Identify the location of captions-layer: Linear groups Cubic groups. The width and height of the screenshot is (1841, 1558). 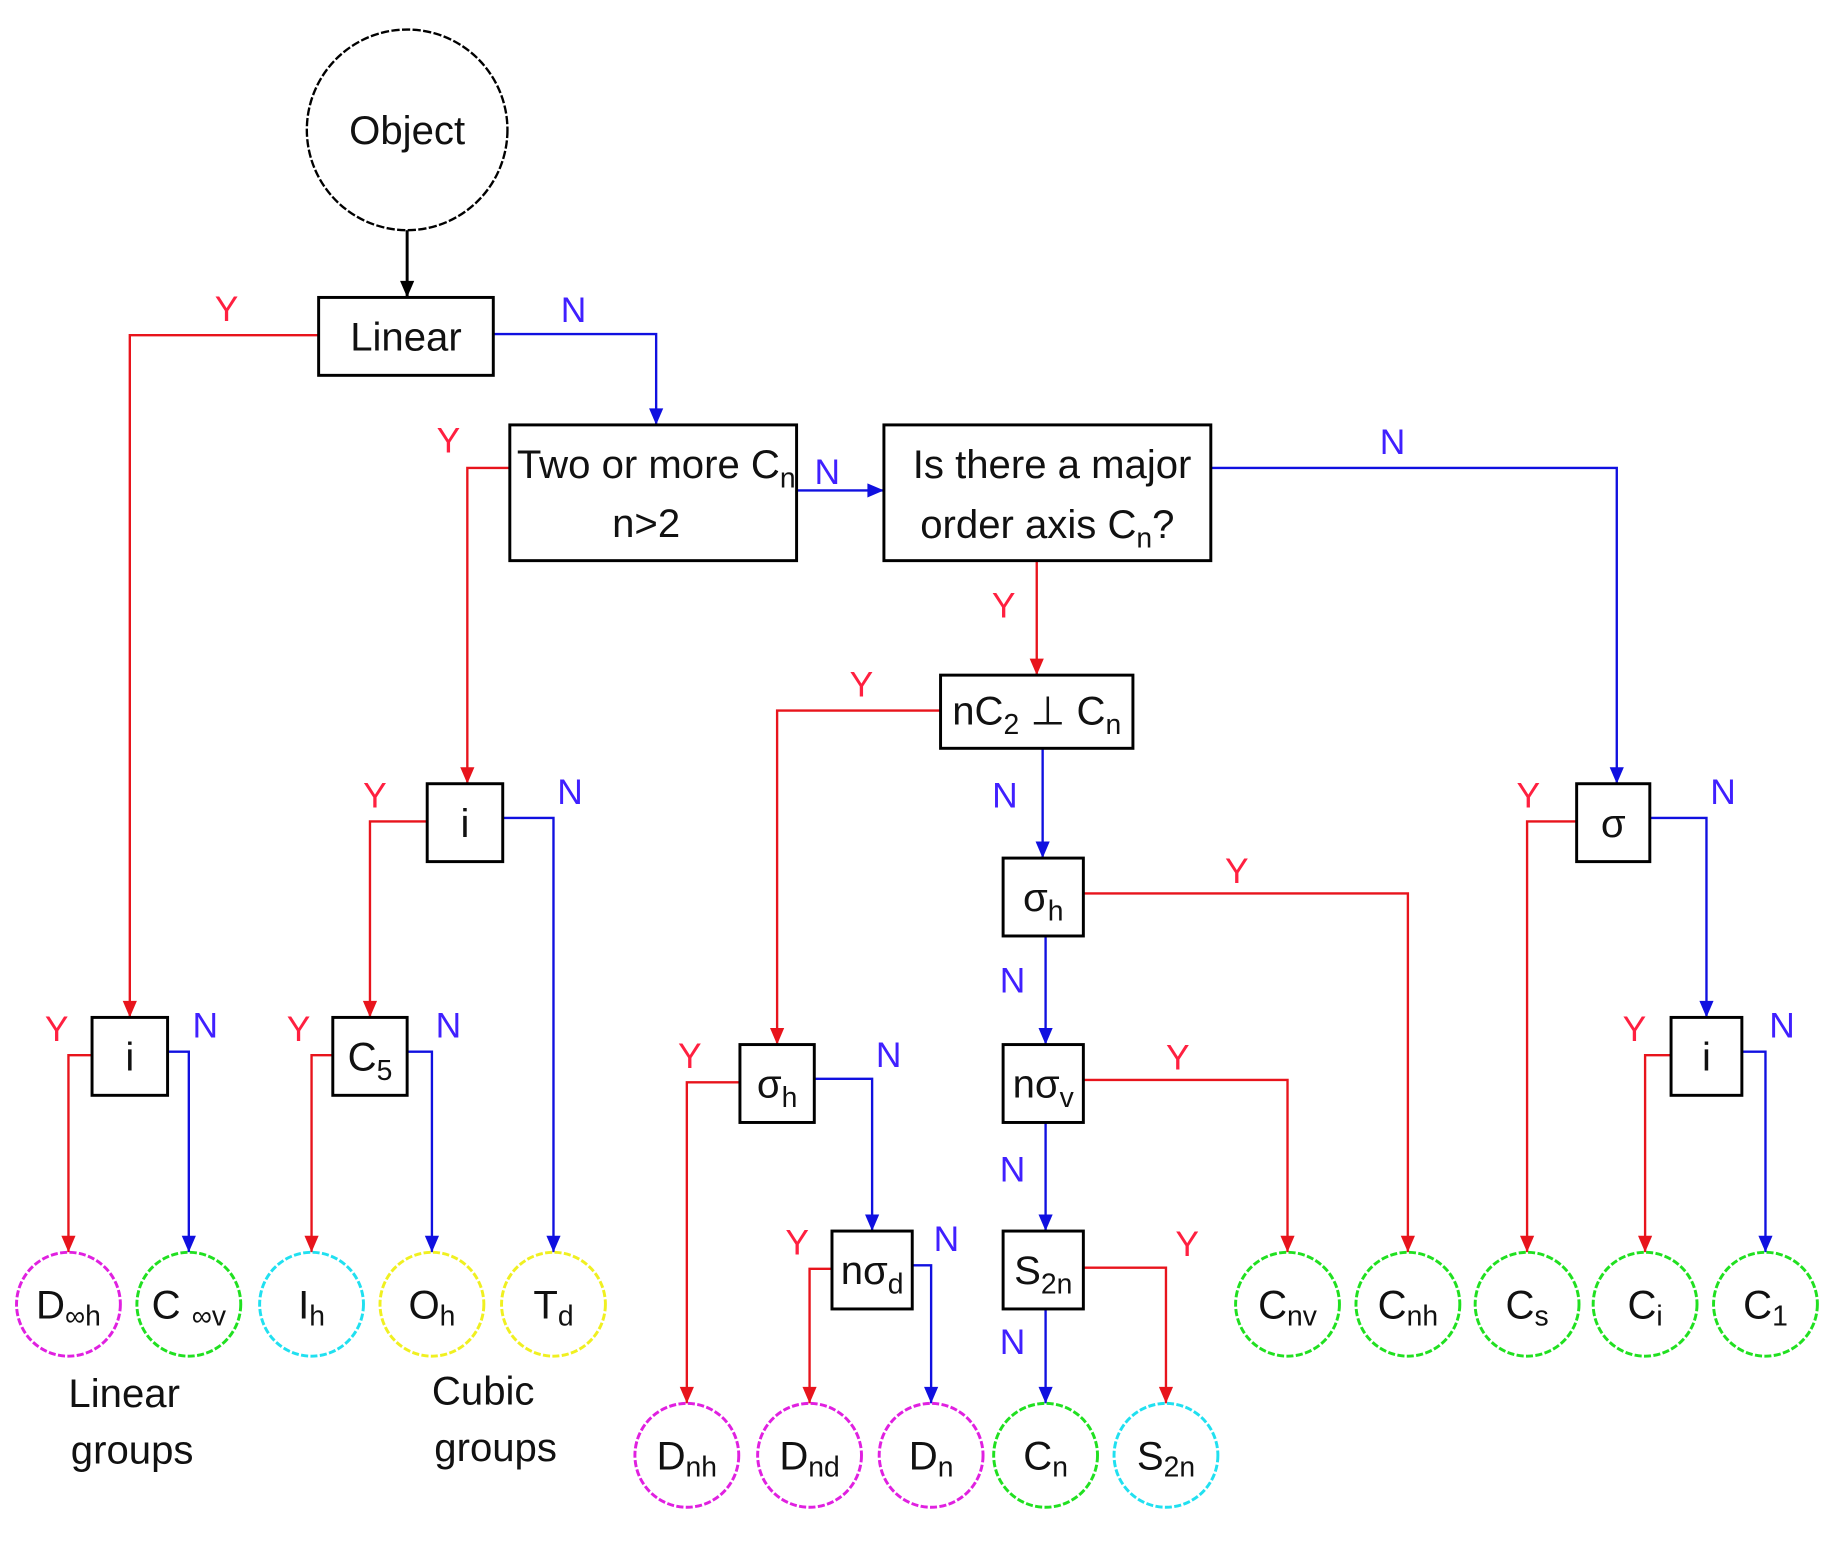
(312, 1421).